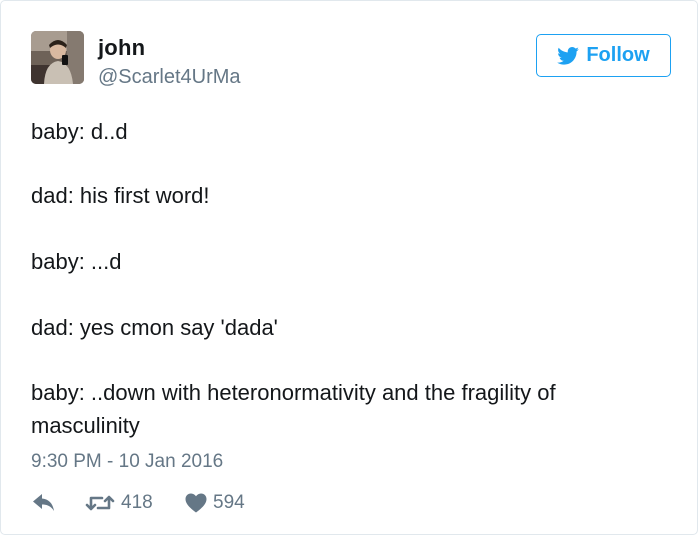 The height and width of the screenshot is (537, 700). I want to click on user-name: john, so click(121, 48).